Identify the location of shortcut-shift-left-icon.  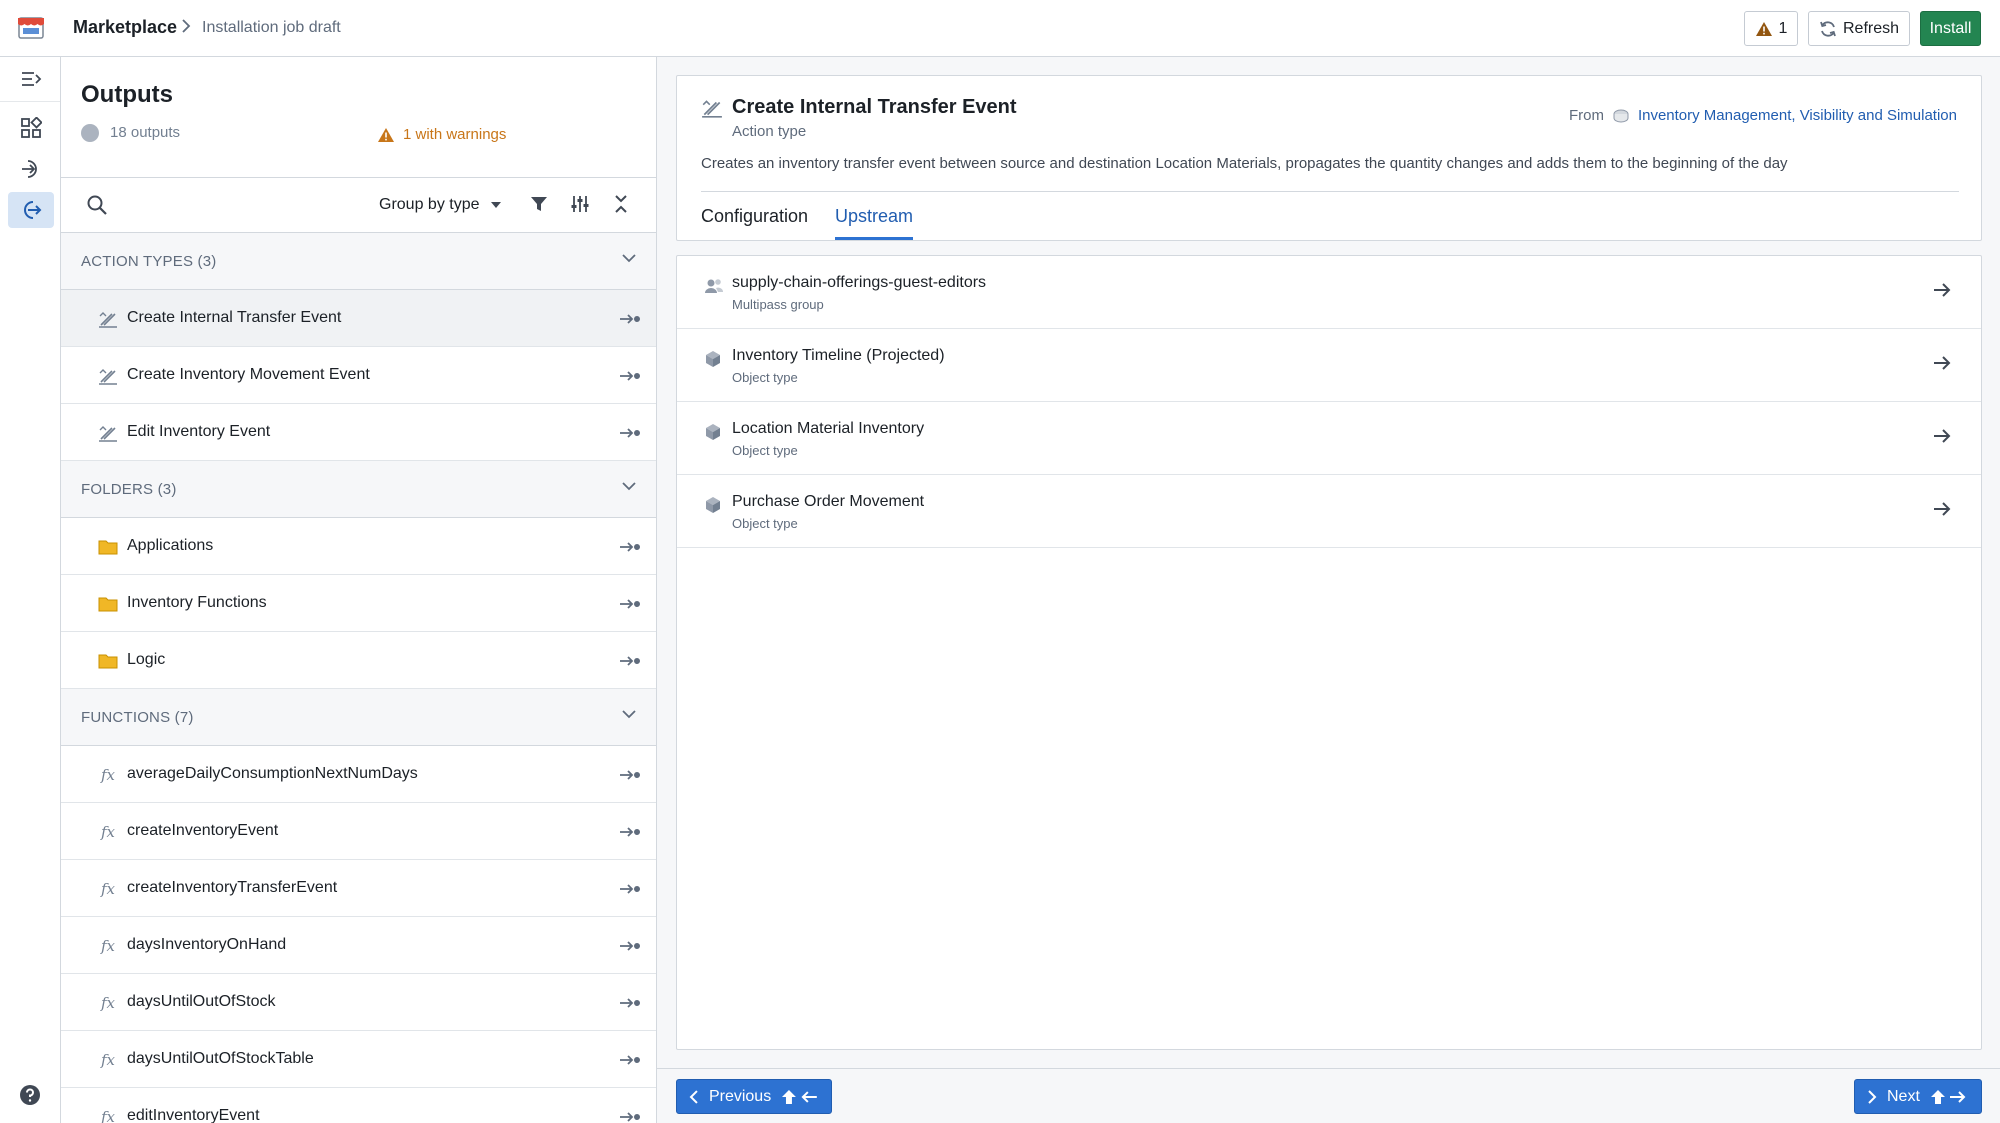
(800, 1096).